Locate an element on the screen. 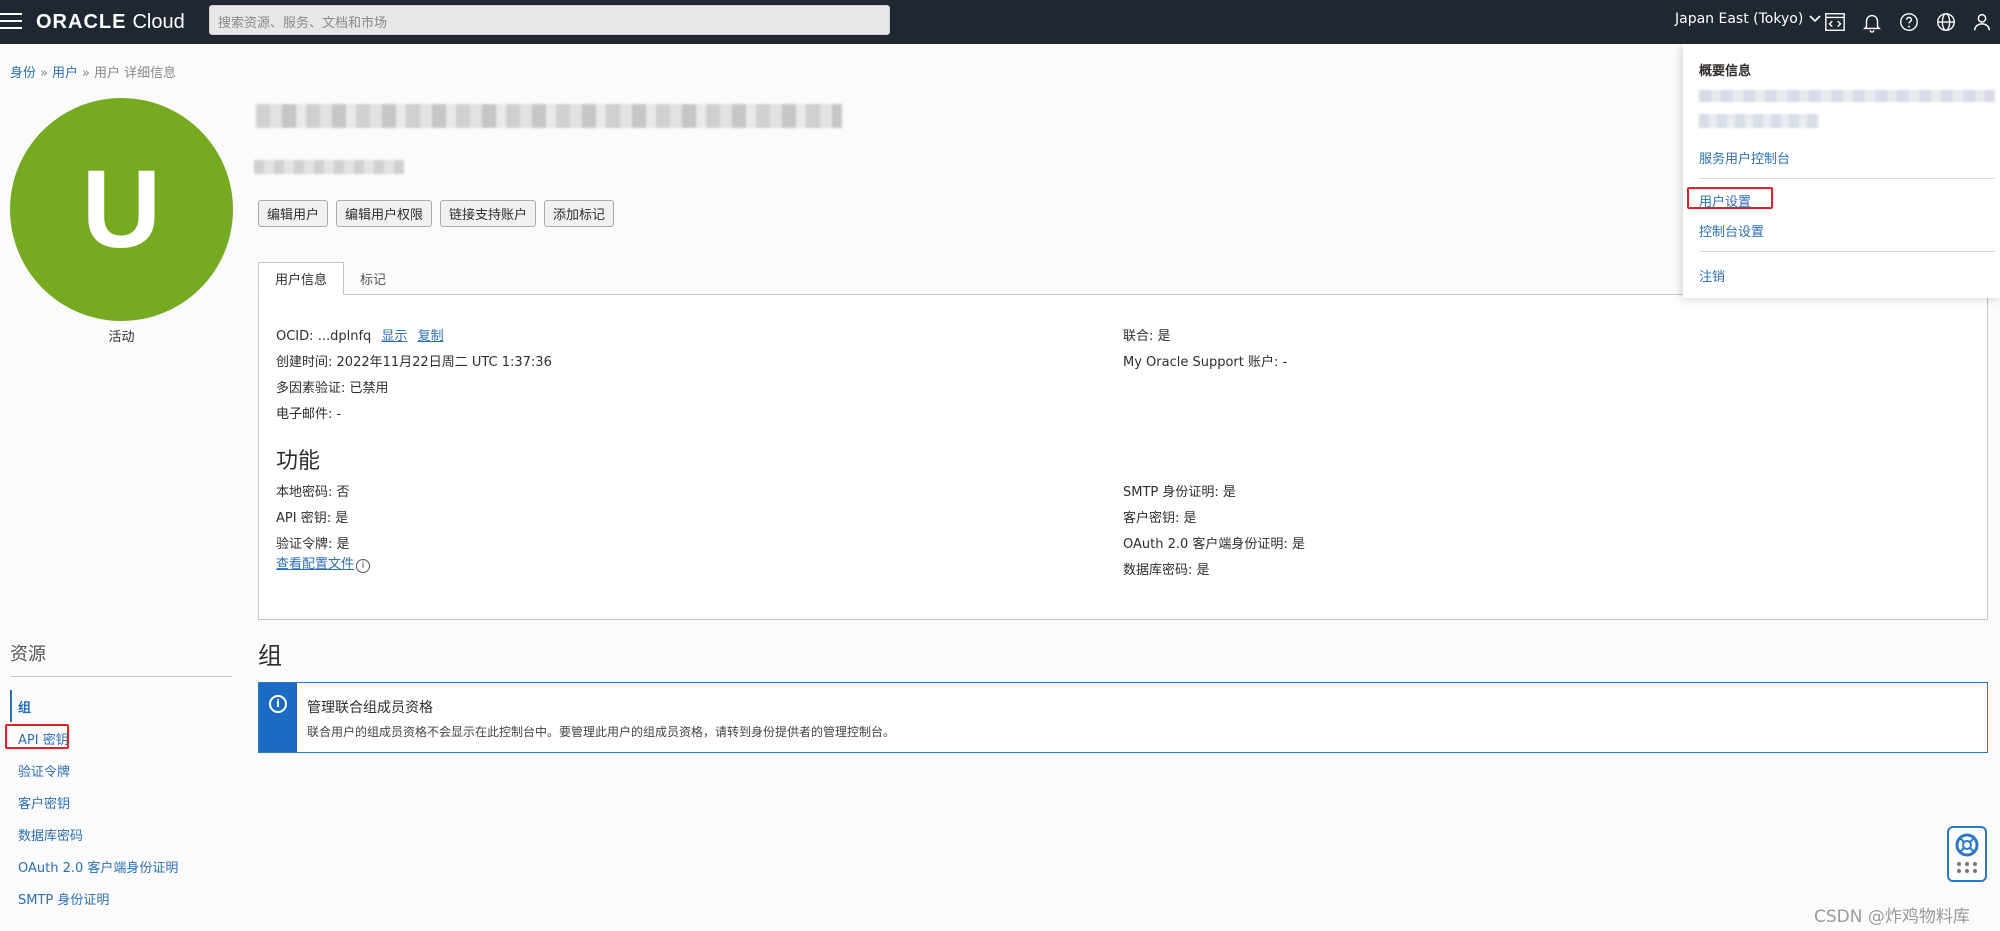  globe-icon is located at coordinates (1946, 22).